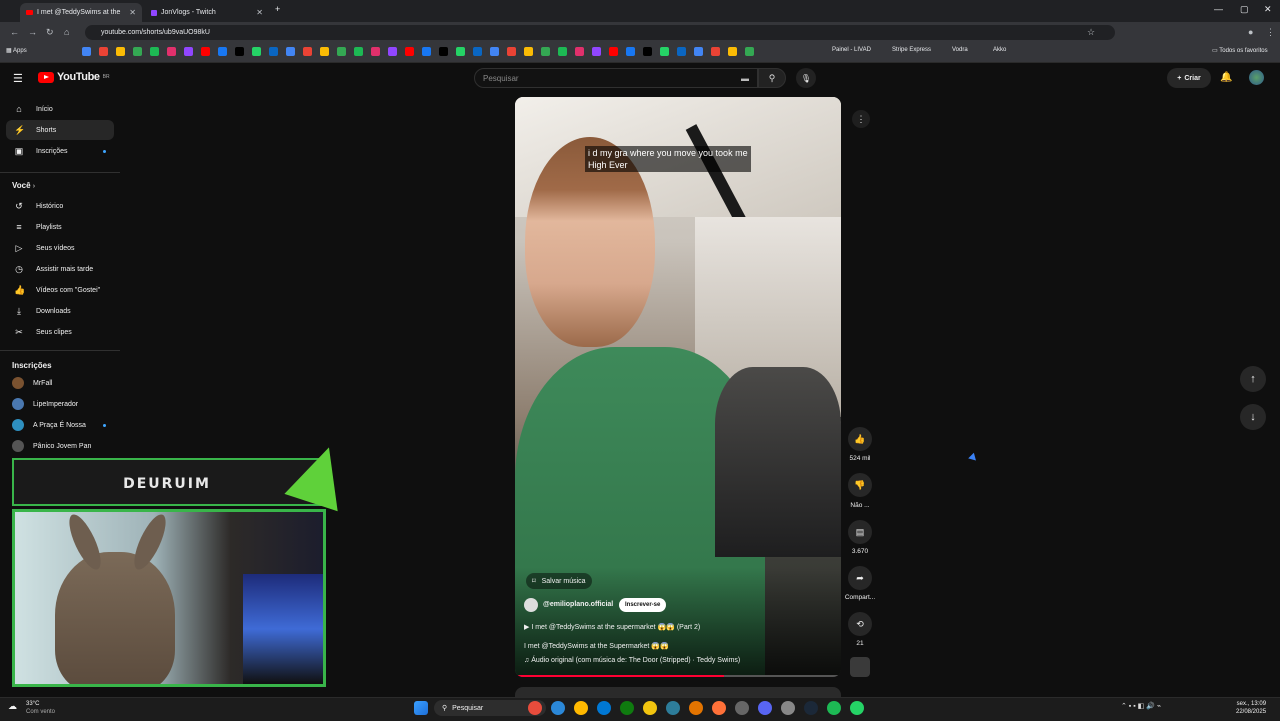  I want to click on next-short-preview, so click(678, 692).